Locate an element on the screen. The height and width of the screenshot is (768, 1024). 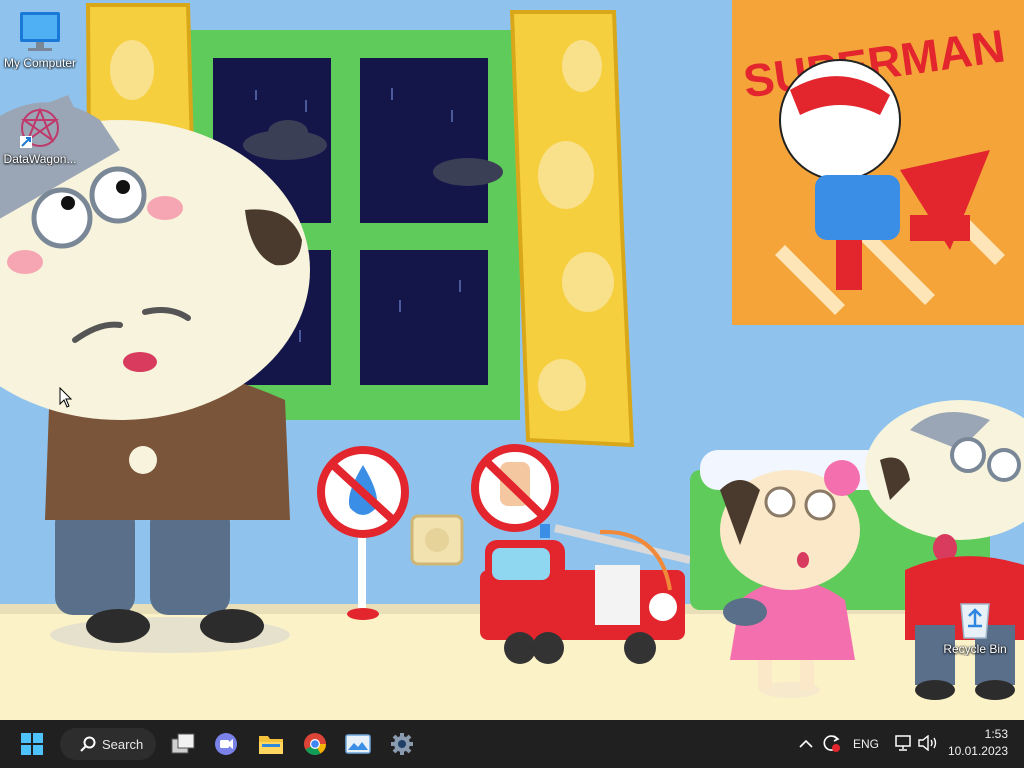
desktop-icon-my-computer: My Computer is located at coordinates (40, 40).